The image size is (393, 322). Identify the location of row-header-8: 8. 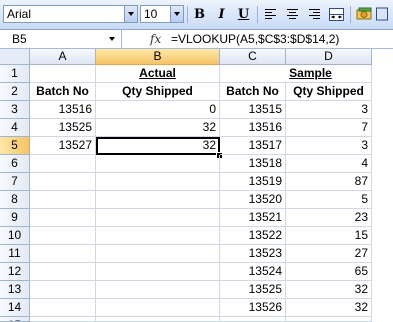
(15, 200).